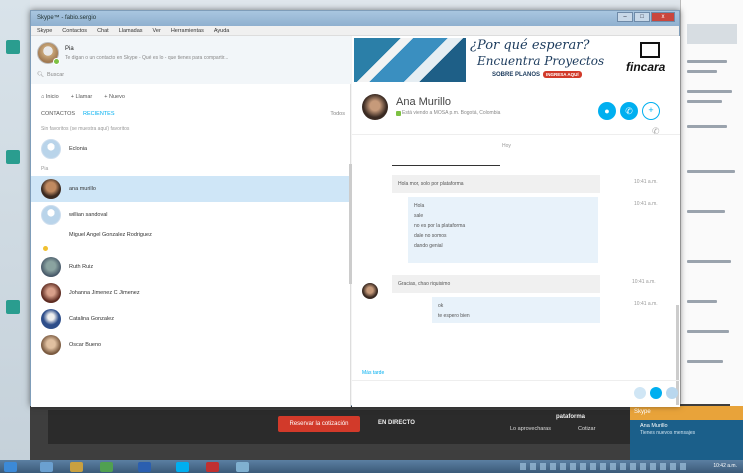 The width and height of the screenshot is (743, 473). Describe the element at coordinates (190, 241) in the screenshot. I see `contact-row: Miguel Angel Gonzalez Rodriguez` at that location.